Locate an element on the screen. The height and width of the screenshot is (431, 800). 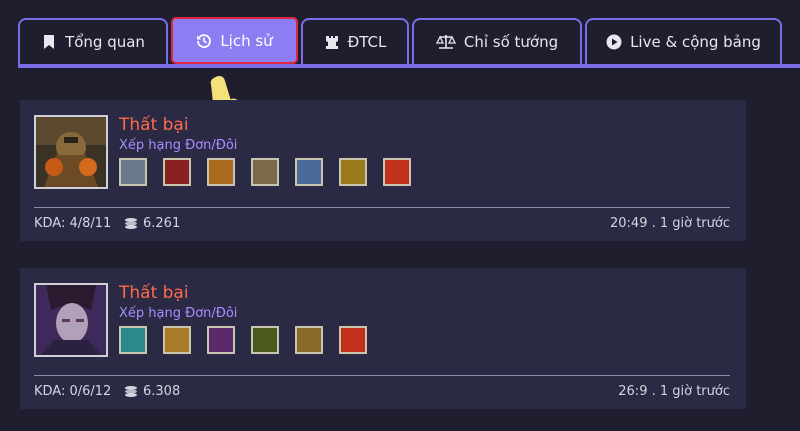
tab-label: Tổng quan is located at coordinates (105, 42).